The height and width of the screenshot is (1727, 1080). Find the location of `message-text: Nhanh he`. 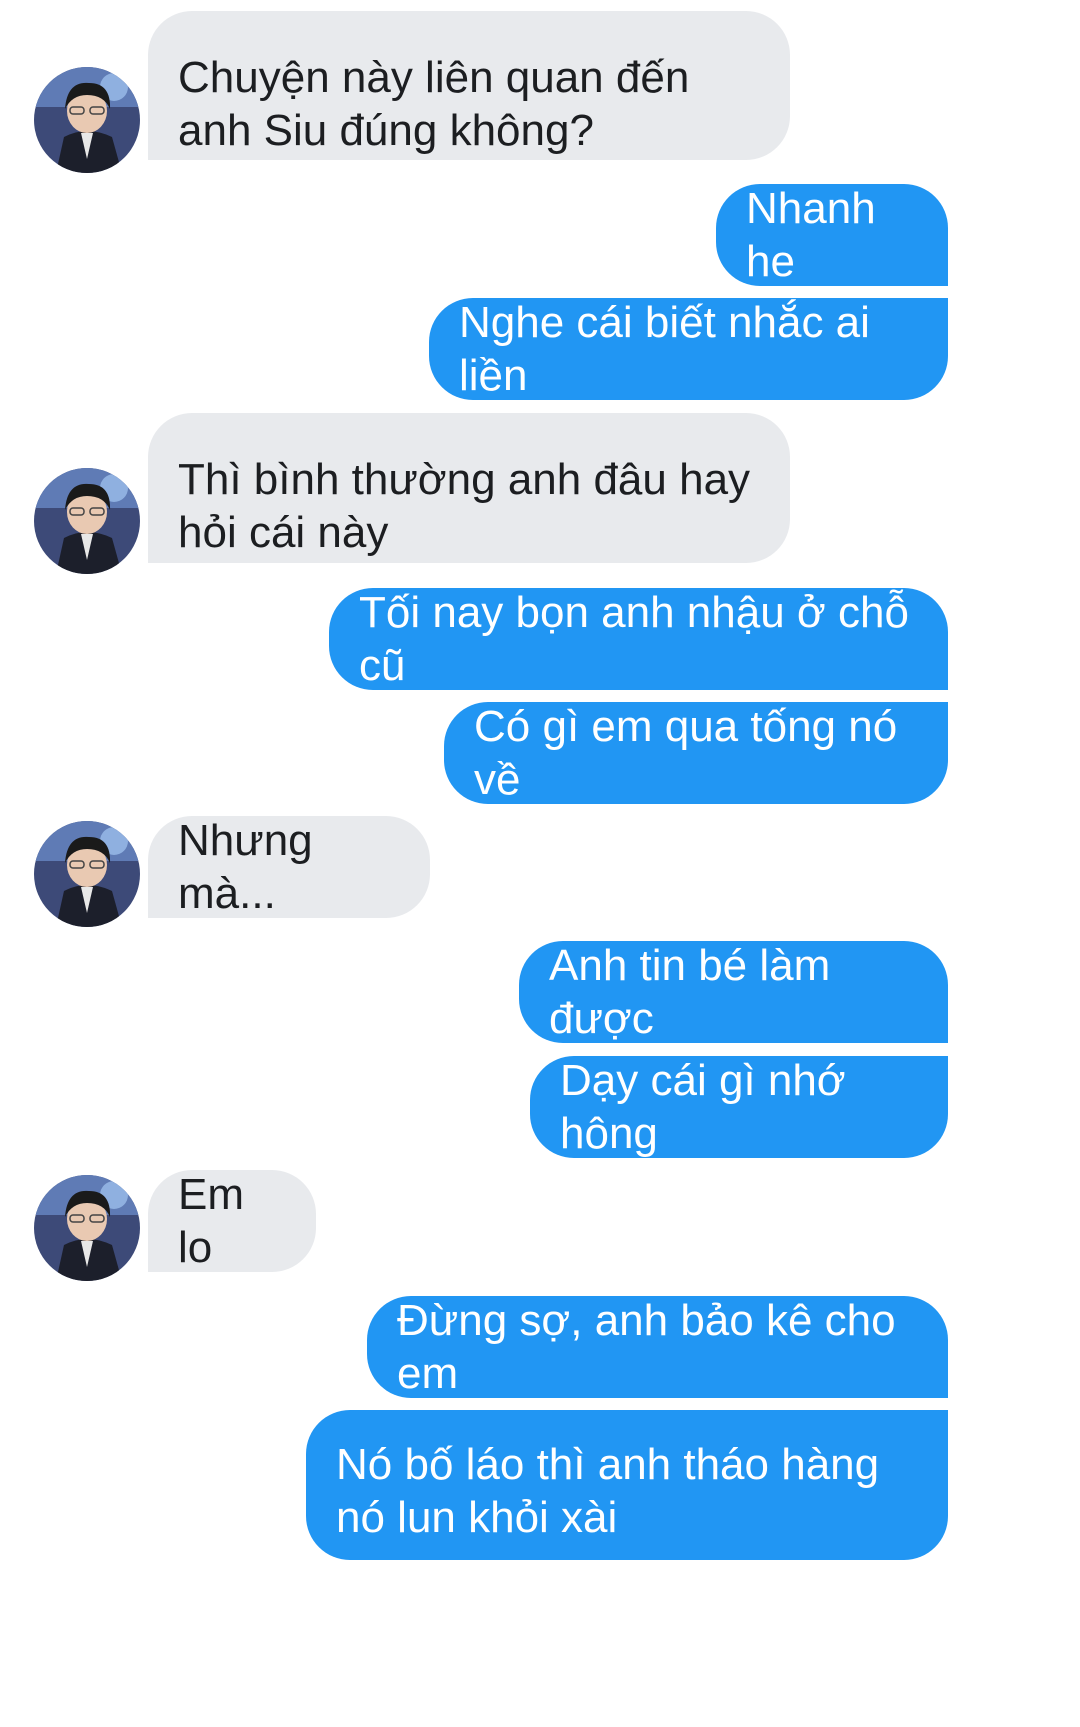

message-text: Nhanh he is located at coordinates (811, 235).